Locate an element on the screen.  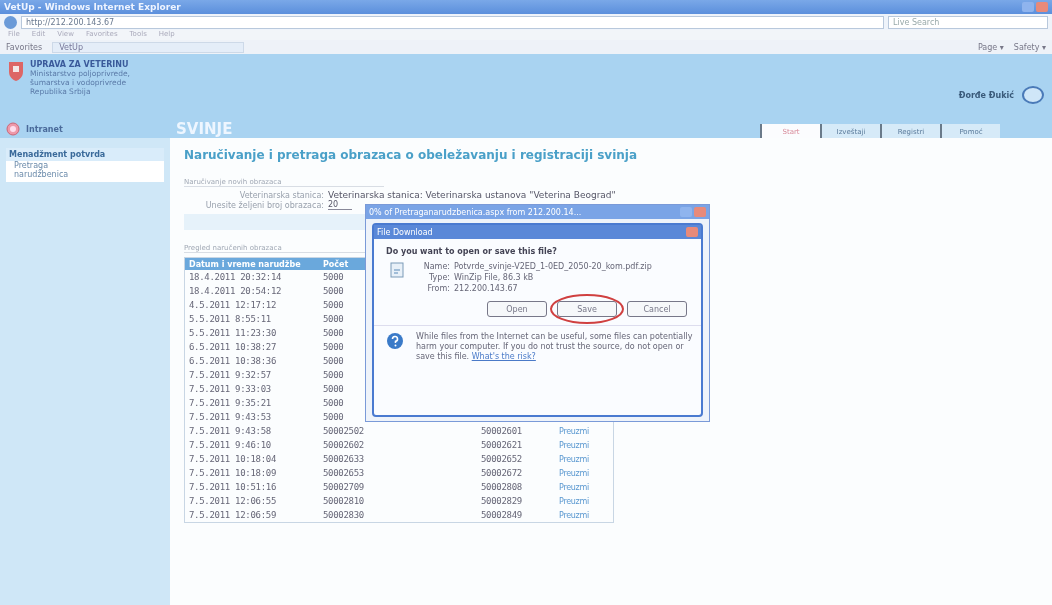
table-cell: 50002830 is located at coordinates (343, 515).